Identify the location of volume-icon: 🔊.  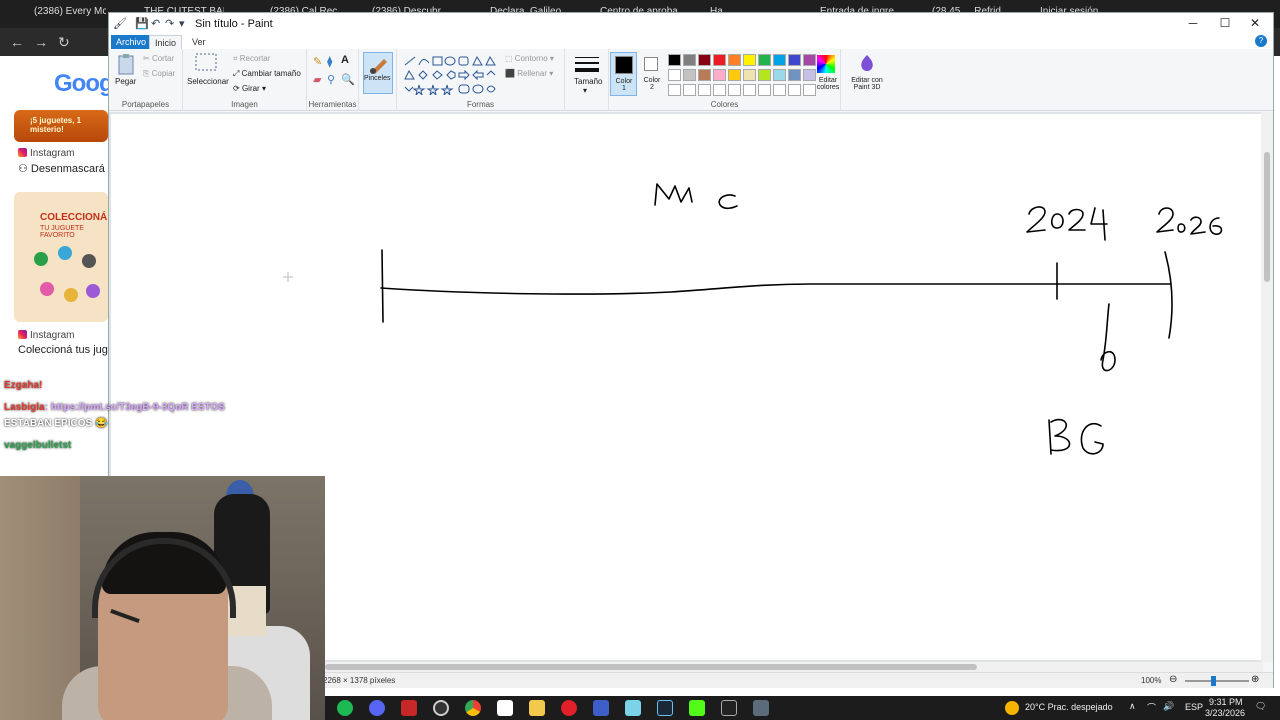
(1168, 706).